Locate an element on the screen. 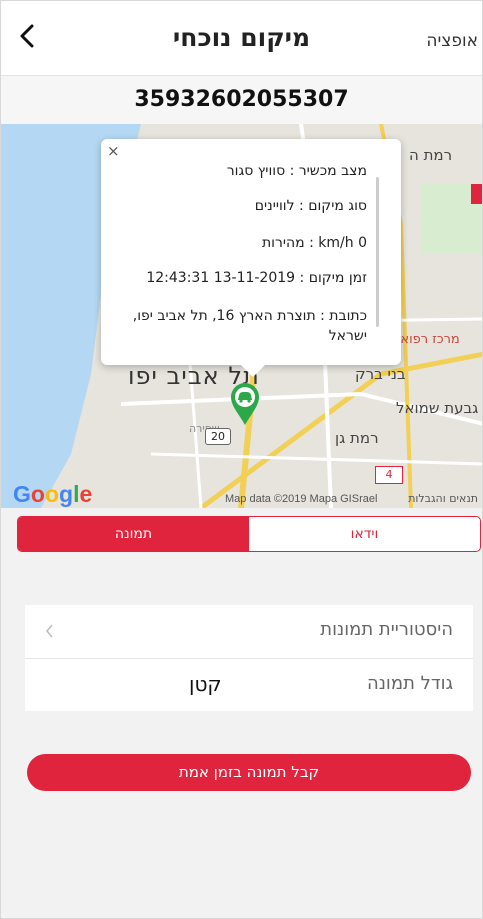 This screenshot has width=483, height=919. map-label: בני ברק is located at coordinates (380, 374).